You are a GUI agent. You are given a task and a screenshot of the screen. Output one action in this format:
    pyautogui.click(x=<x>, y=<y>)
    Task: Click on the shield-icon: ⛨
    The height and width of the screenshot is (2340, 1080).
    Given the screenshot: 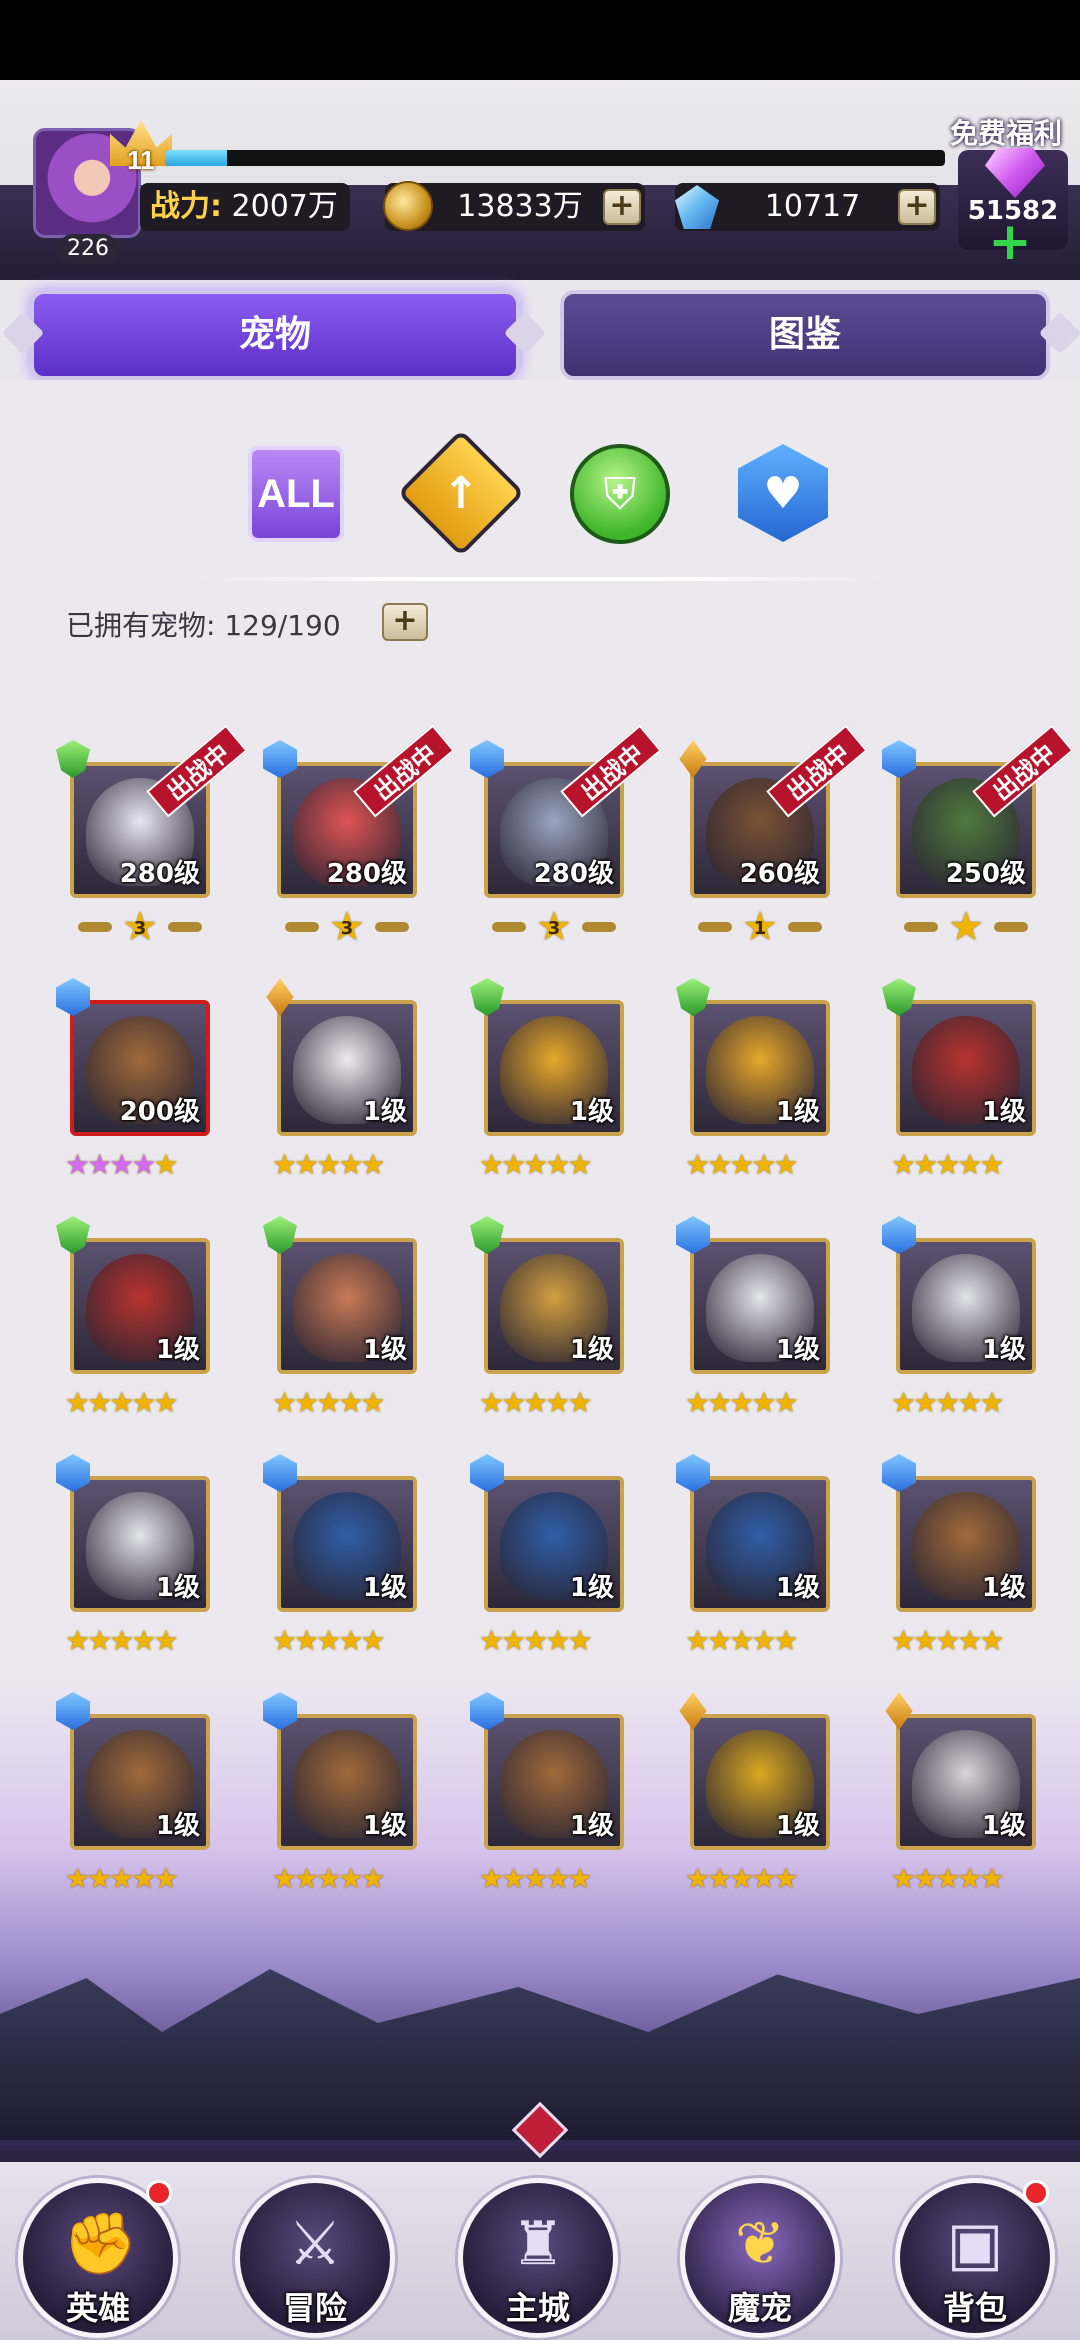 What is the action you would take?
    pyautogui.click(x=620, y=494)
    